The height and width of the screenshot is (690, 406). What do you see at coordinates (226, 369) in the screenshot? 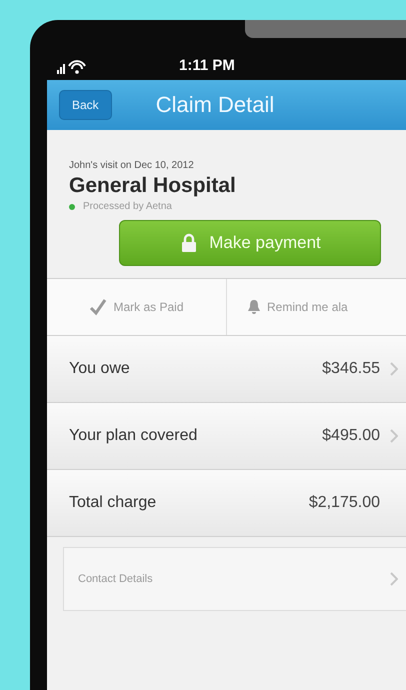
I see `amount-row: You owe $346.55` at bounding box center [226, 369].